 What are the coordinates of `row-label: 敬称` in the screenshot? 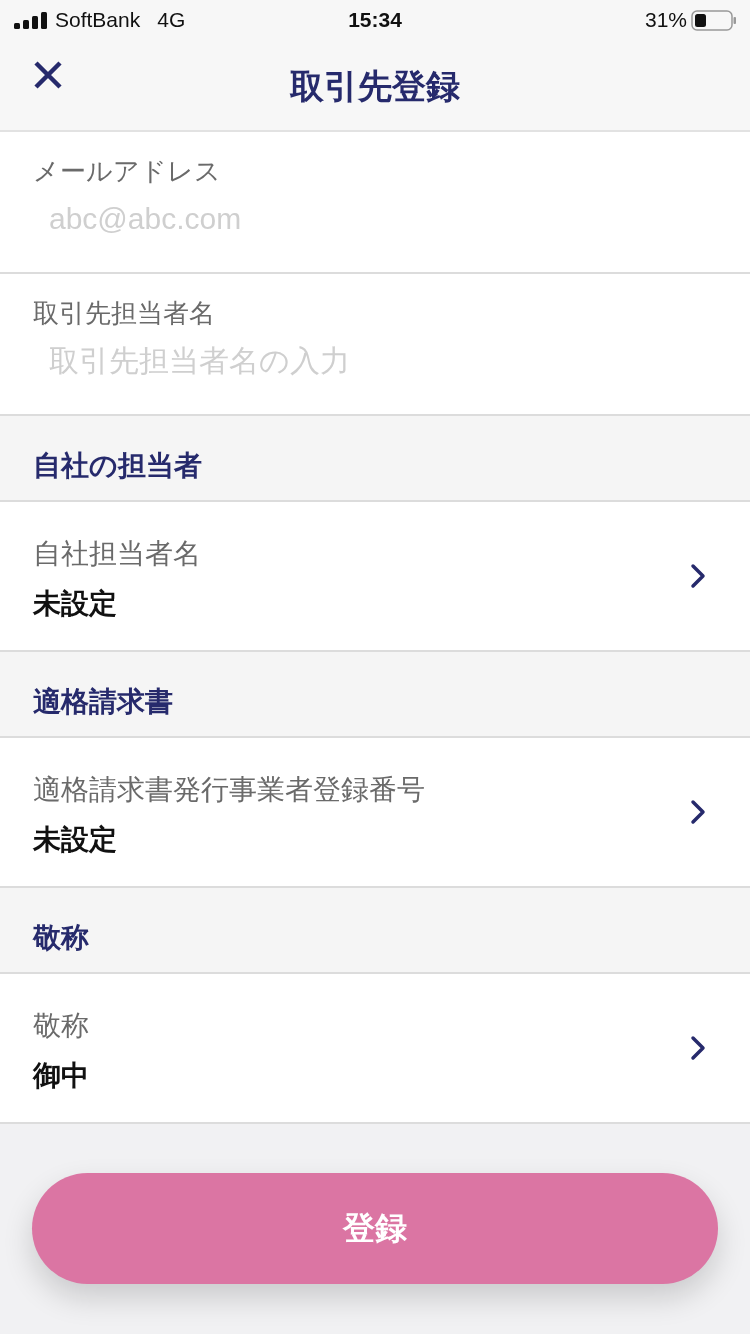 It's located at (61, 1026).